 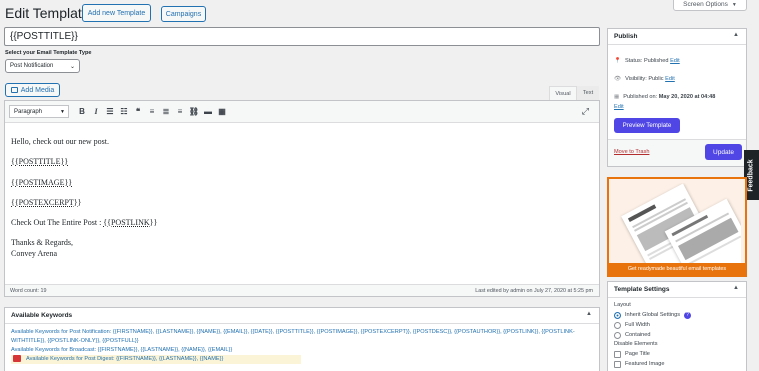 What do you see at coordinates (642, 289) in the screenshot?
I see `settings-title: Template Settings` at bounding box center [642, 289].